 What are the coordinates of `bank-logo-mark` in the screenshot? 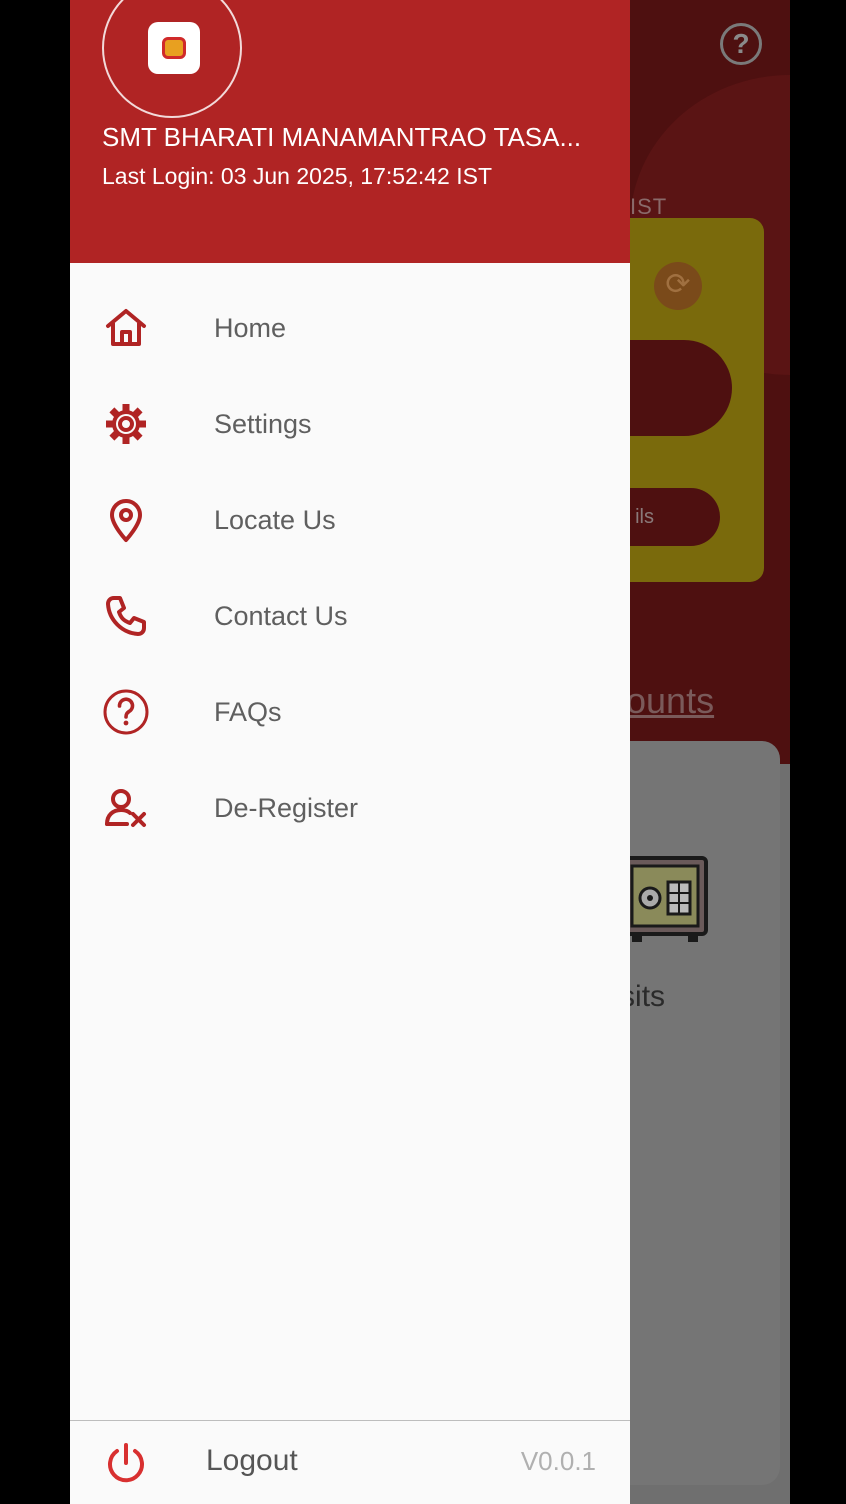 It's located at (174, 48).